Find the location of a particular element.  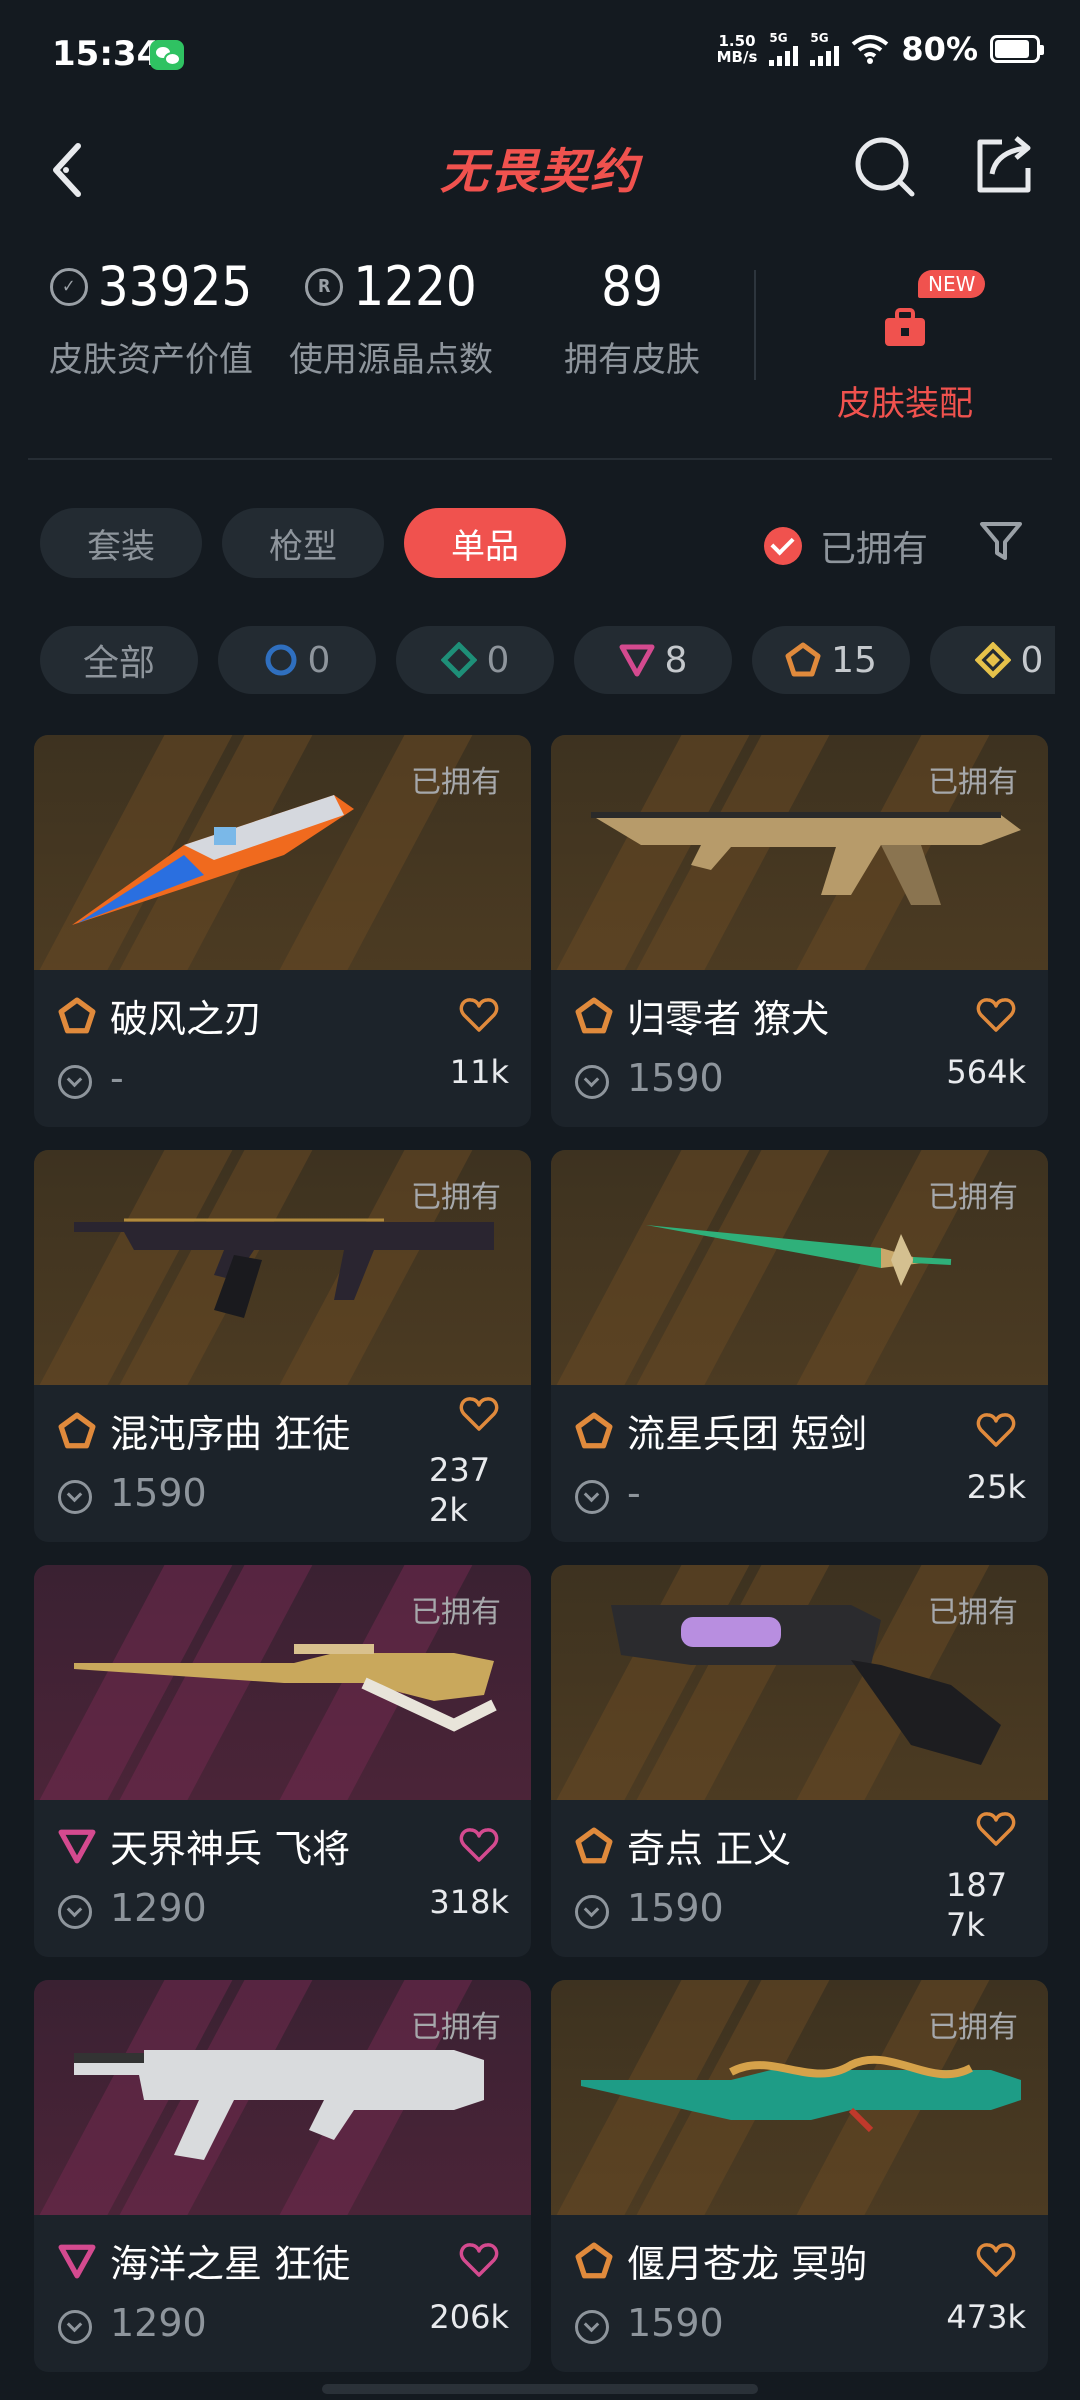

skin-name: 奇点 正义 is located at coordinates (709, 1849).